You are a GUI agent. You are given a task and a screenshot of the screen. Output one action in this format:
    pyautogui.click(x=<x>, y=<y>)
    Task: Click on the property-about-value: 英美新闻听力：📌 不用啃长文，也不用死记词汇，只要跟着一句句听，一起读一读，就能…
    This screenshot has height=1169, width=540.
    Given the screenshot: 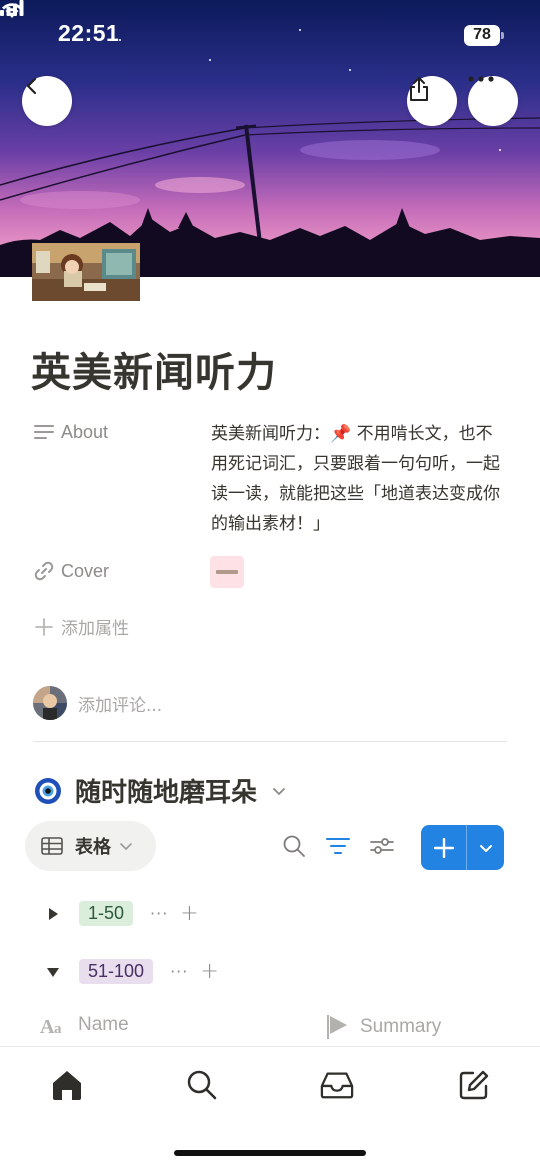 What is the action you would take?
    pyautogui.click(x=356, y=479)
    